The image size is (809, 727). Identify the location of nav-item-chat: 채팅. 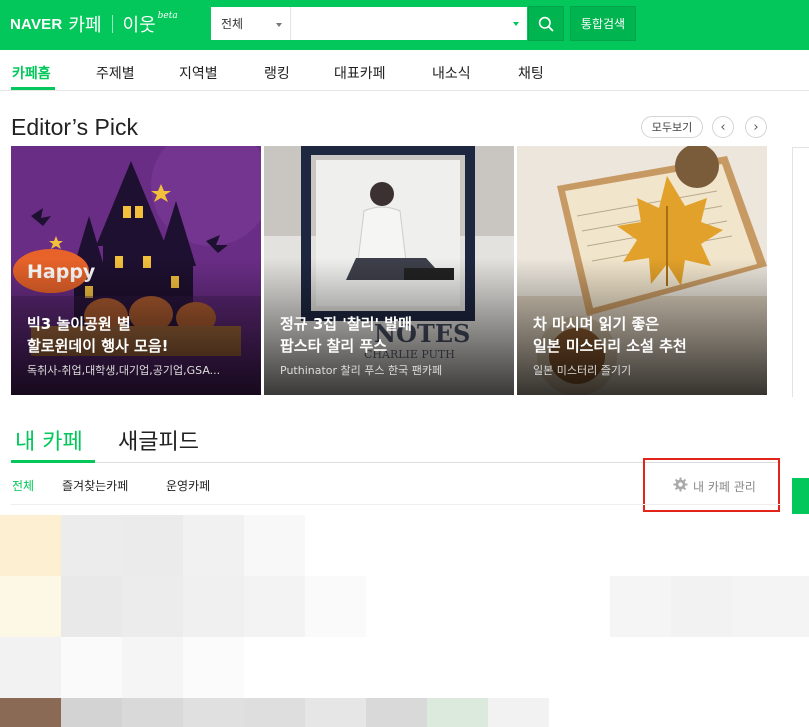
(531, 73).